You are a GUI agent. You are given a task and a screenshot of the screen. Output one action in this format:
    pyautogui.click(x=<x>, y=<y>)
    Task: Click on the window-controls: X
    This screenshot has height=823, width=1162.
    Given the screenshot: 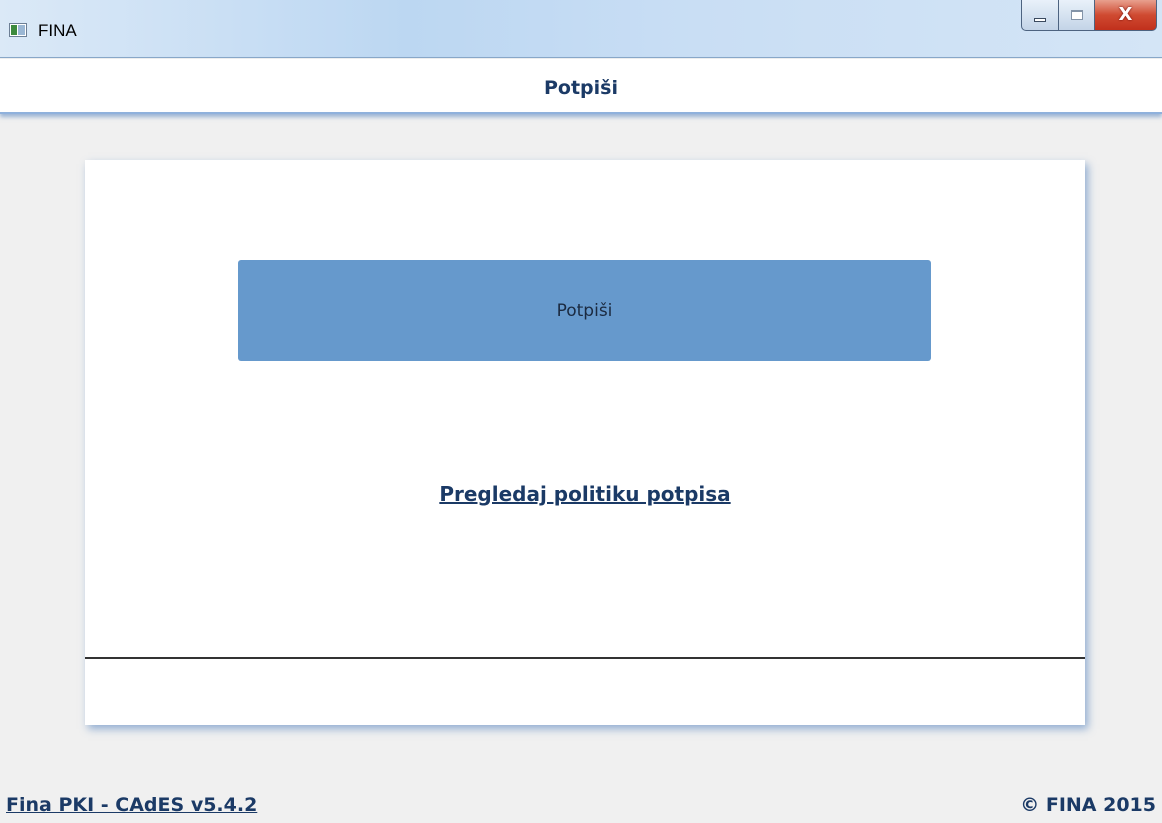 What is the action you would take?
    pyautogui.click(x=1089, y=17)
    